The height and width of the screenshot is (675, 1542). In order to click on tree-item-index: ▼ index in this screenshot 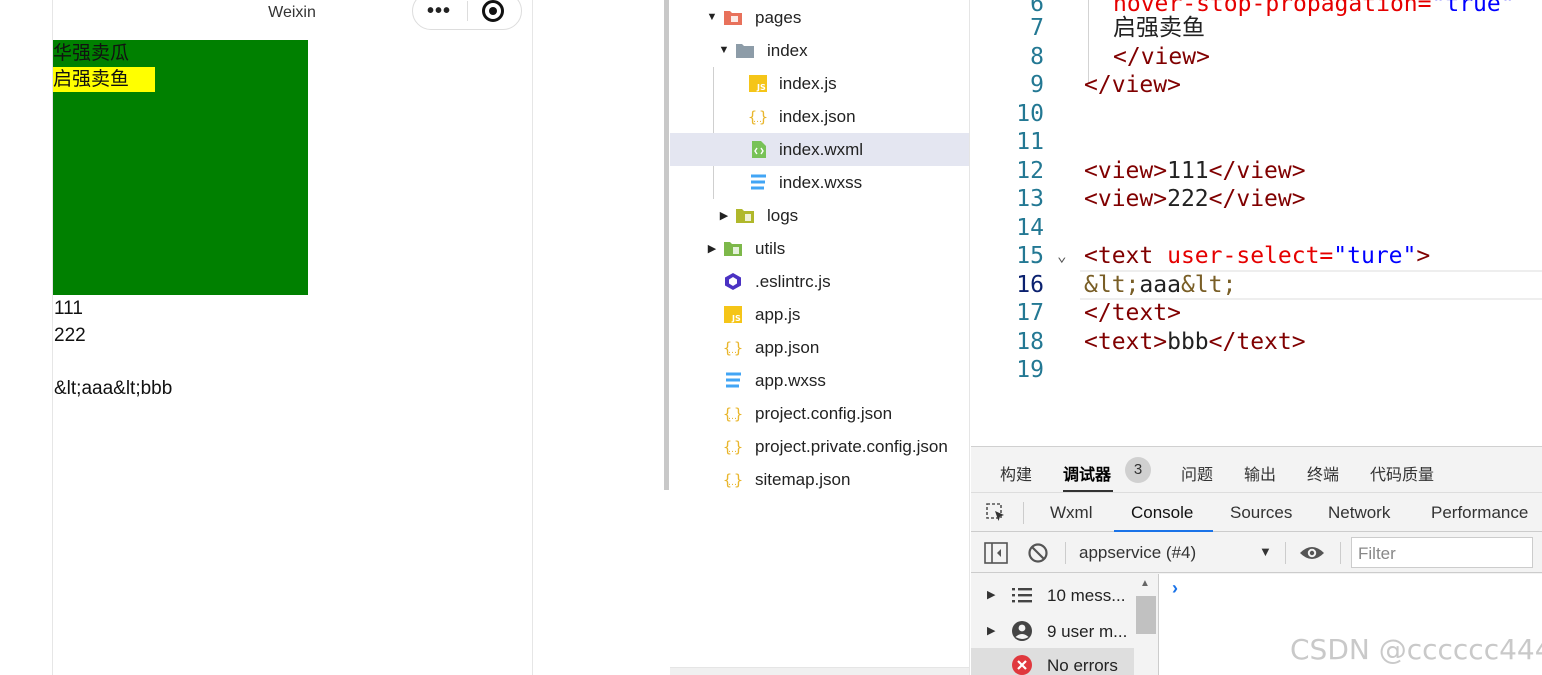, I will do `click(819, 50)`.